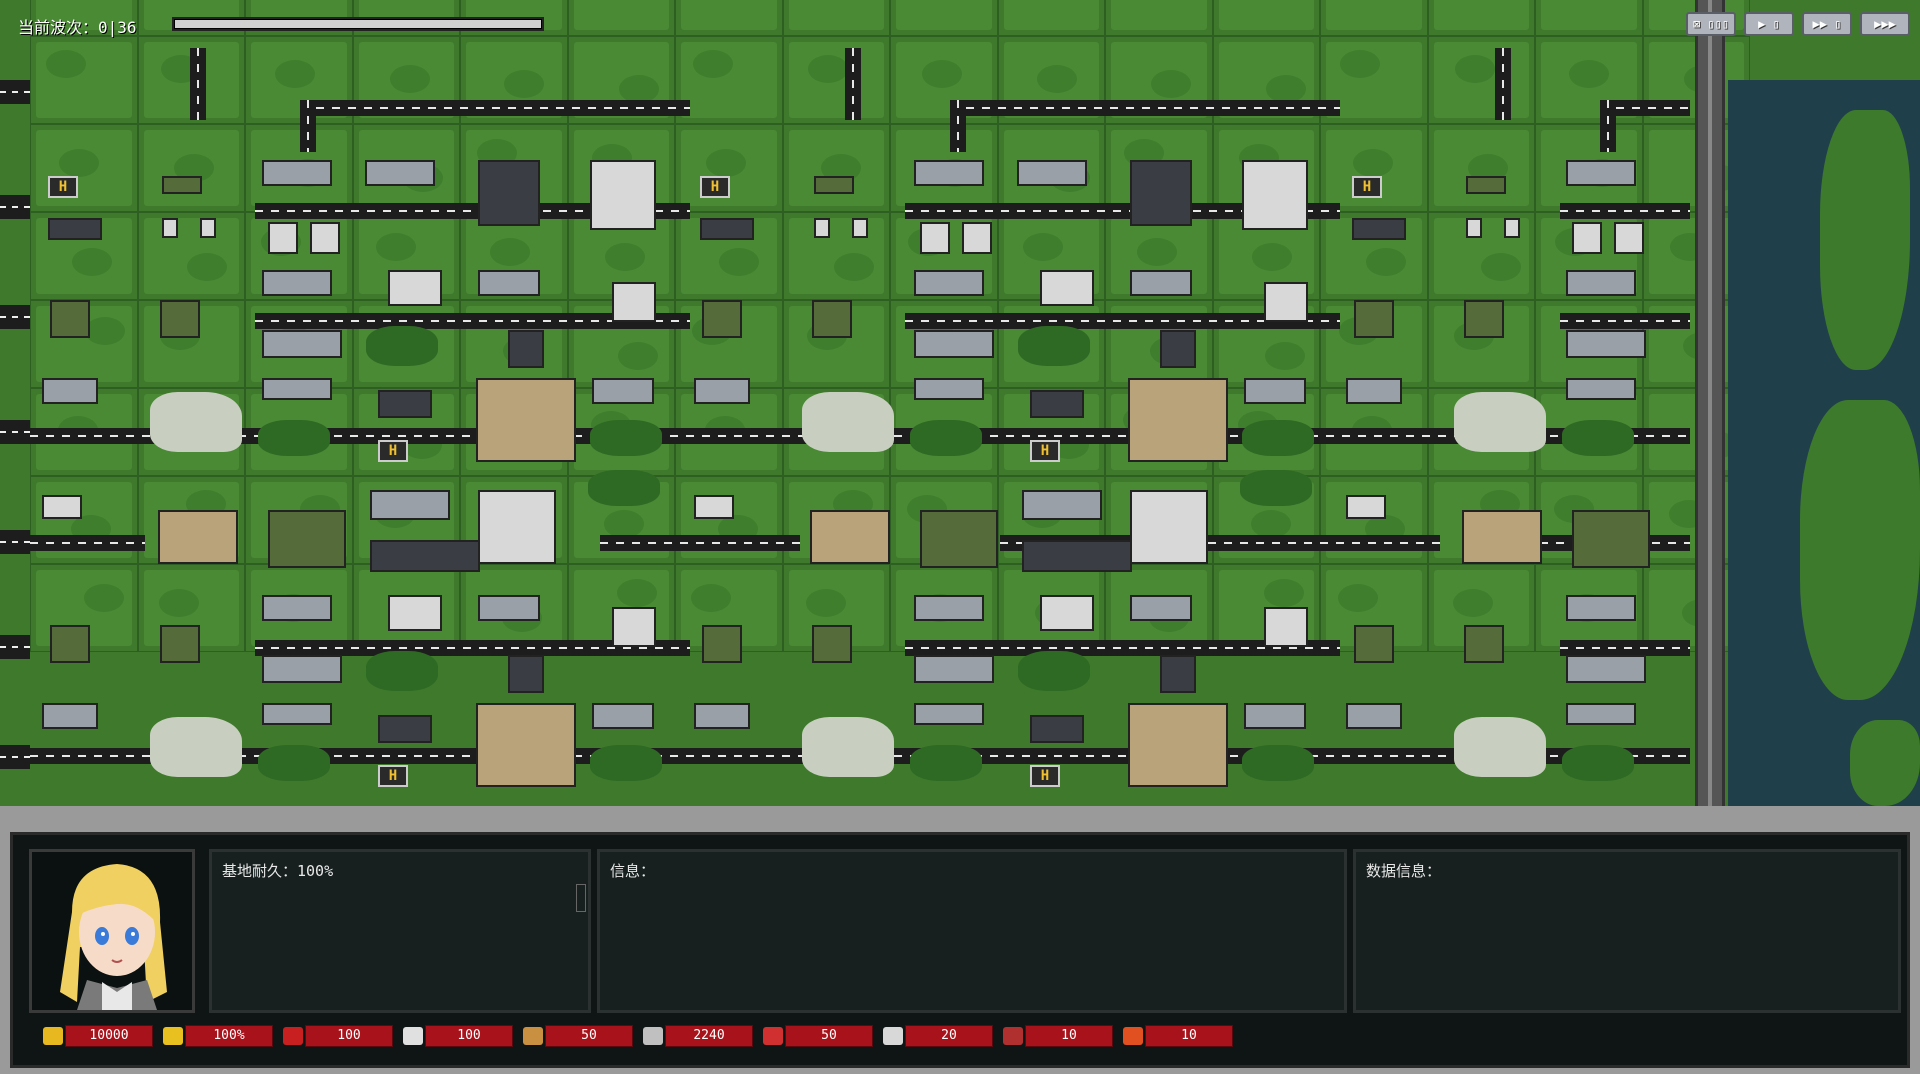 The width and height of the screenshot is (1920, 1074). I want to click on skip-button: ⊠ ▯▯▯, so click(1711, 24).